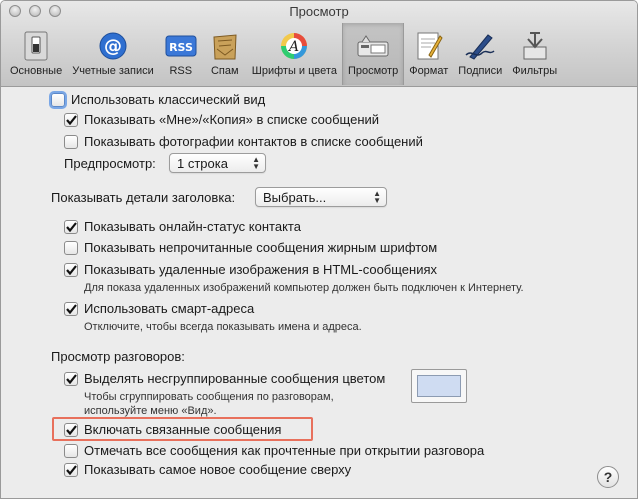 The image size is (638, 499). I want to click on header-detail-select: Выбрать... ▲ ▼, so click(321, 197).